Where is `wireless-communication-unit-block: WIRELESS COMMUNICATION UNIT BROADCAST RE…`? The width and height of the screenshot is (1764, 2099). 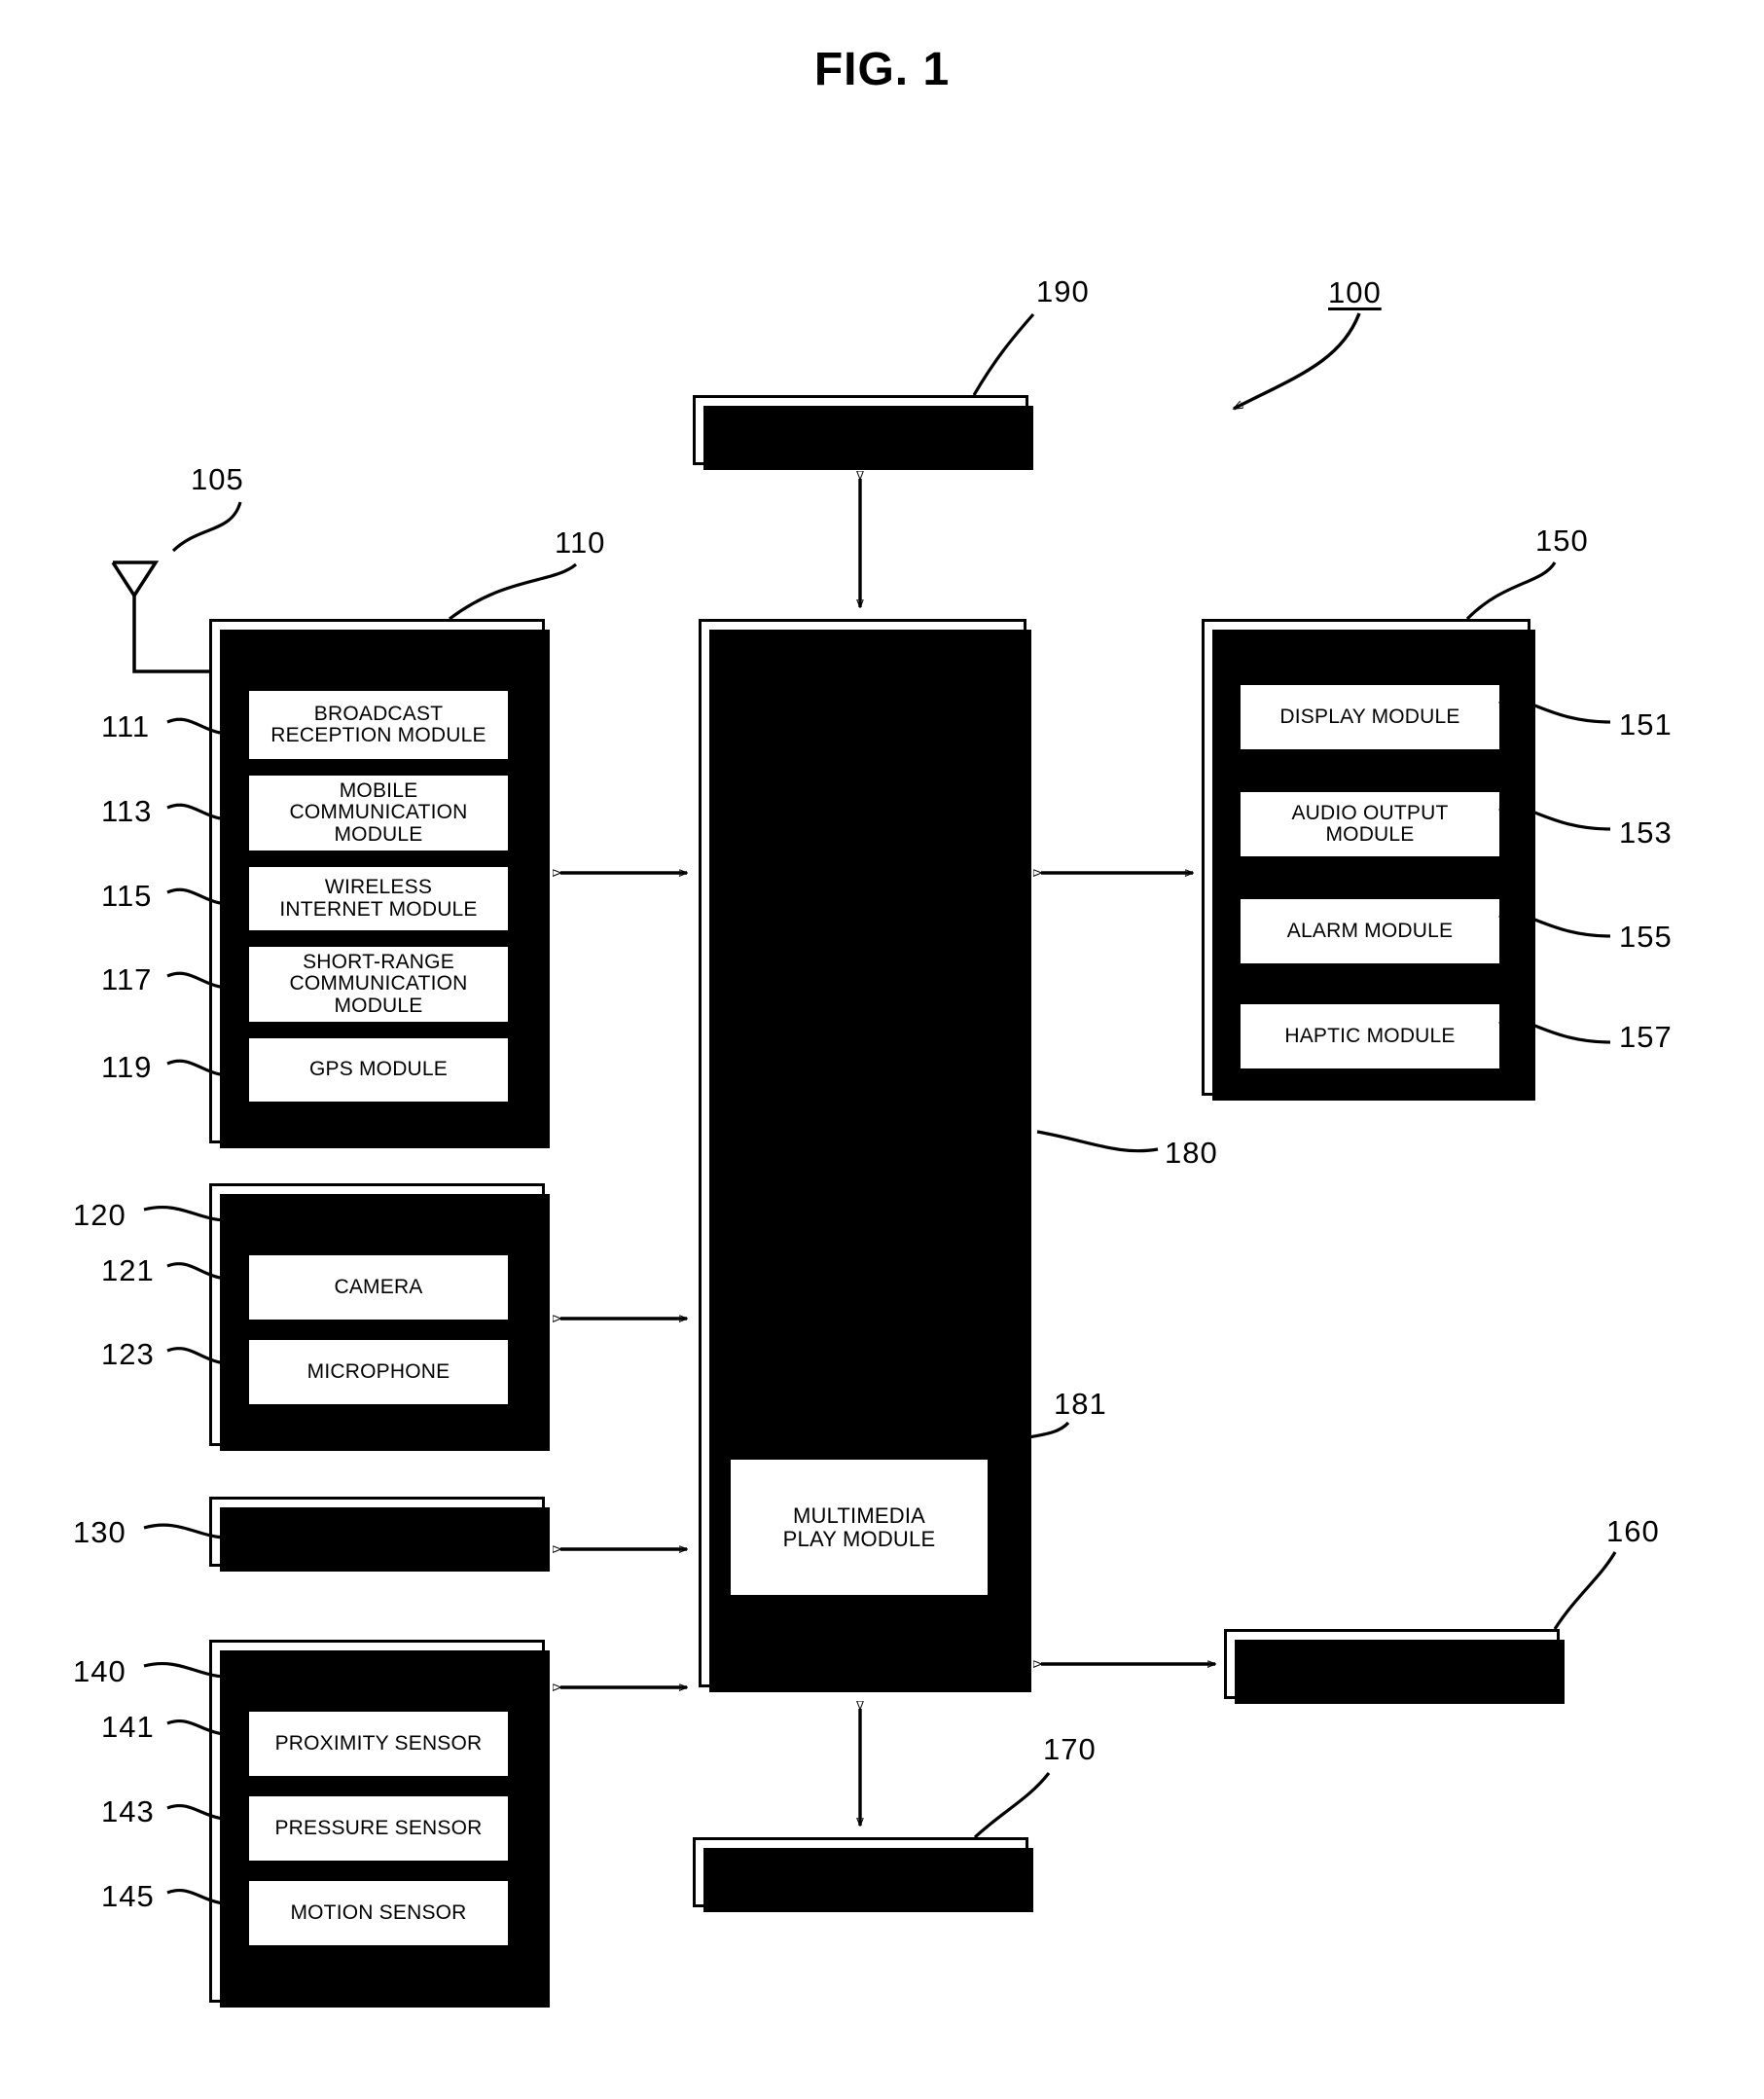 wireless-communication-unit-block: WIRELESS COMMUNICATION UNIT BROADCAST RE… is located at coordinates (379, 883).